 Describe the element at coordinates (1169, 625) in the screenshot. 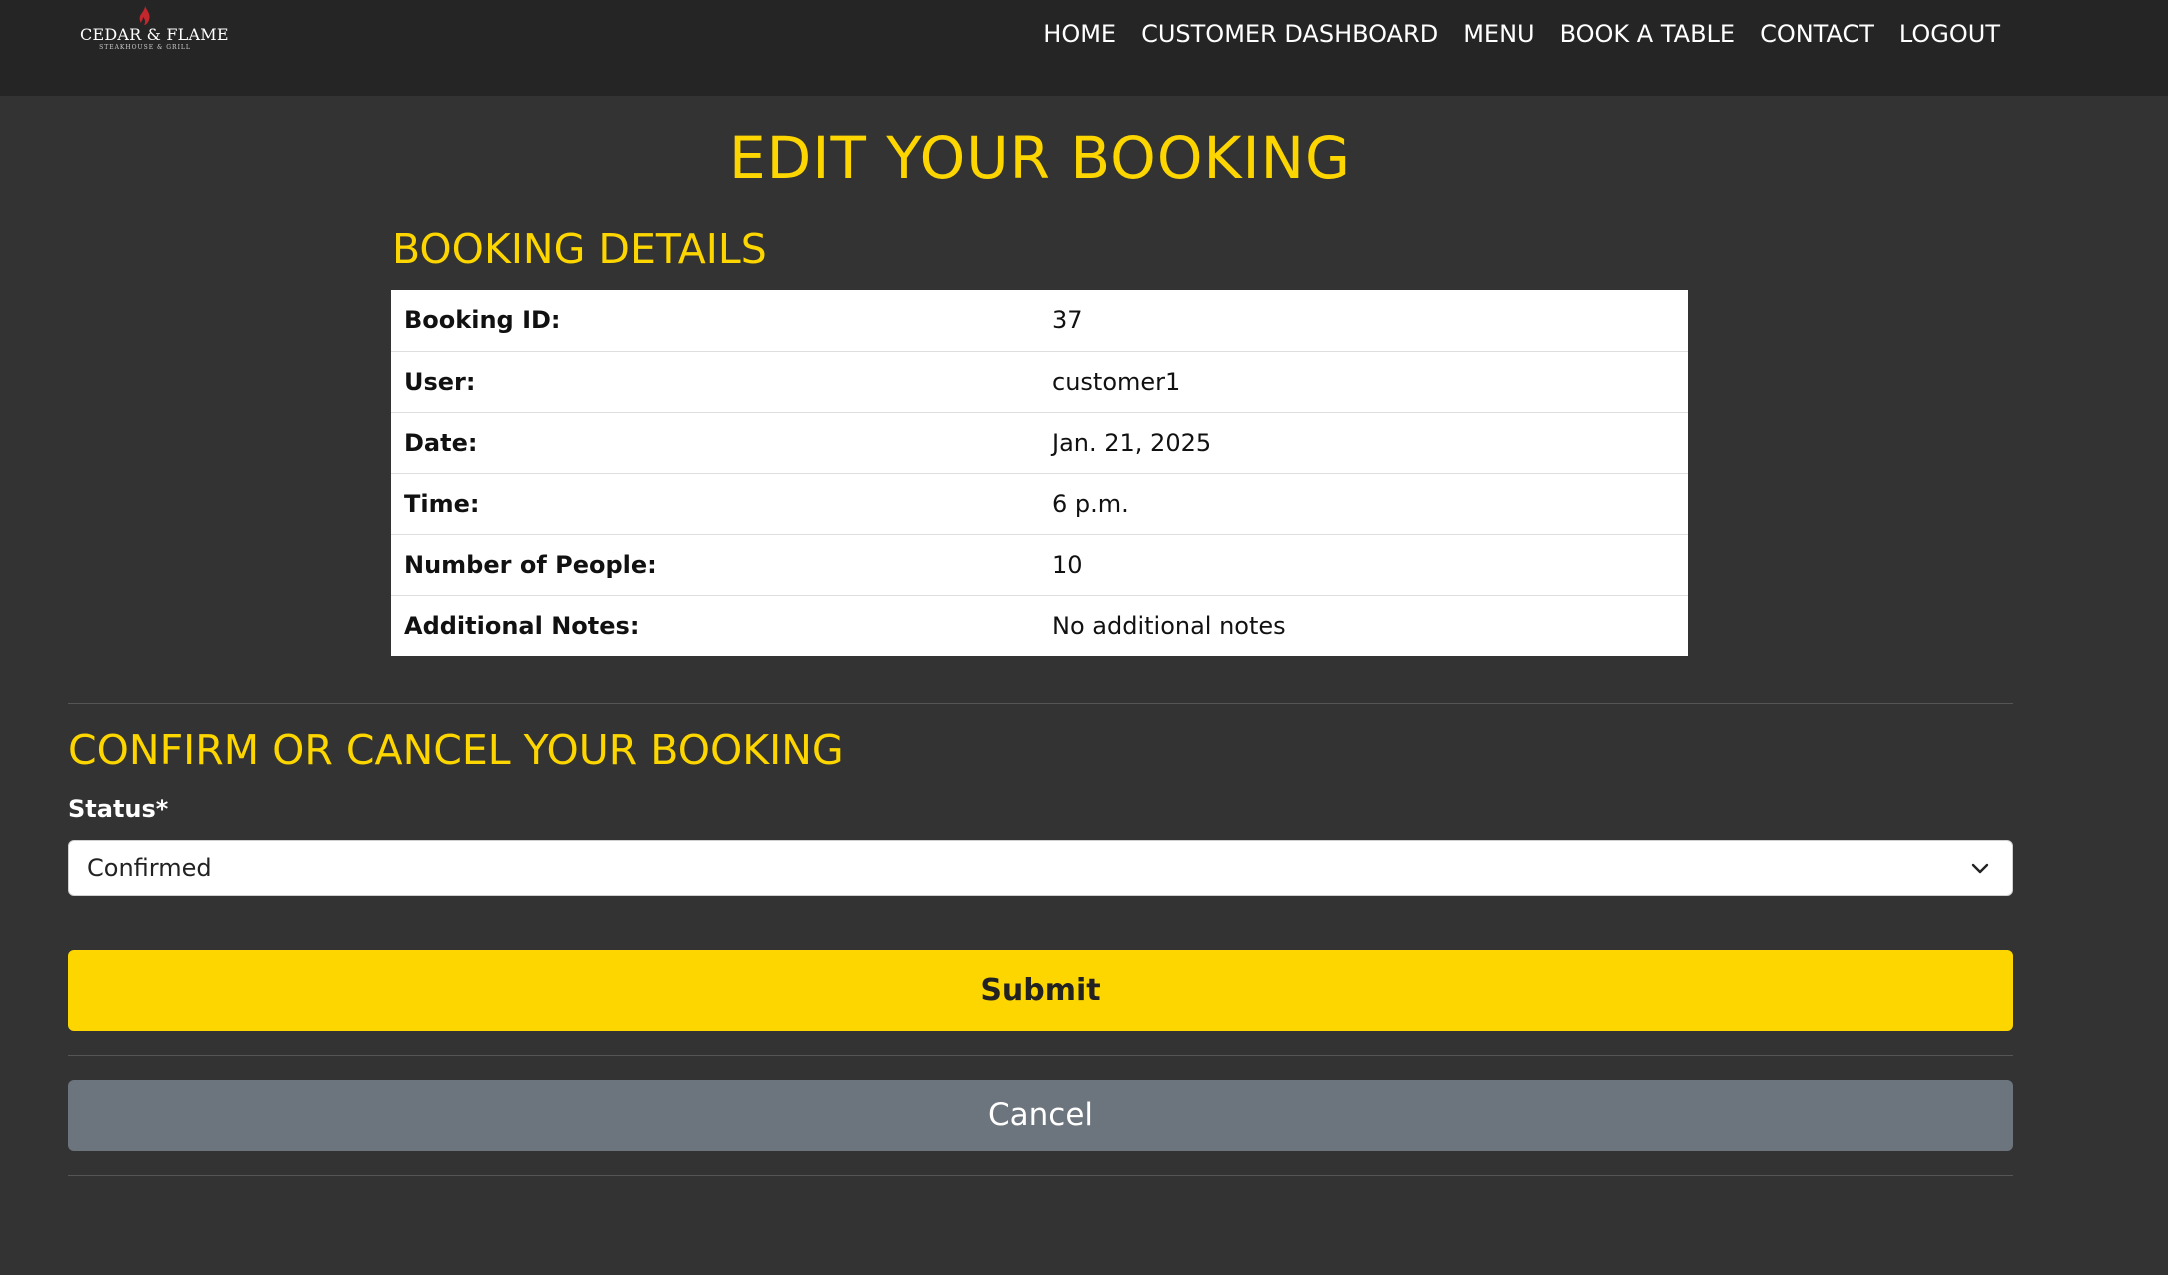

I see `additional-notes-value: No additional notes` at that location.